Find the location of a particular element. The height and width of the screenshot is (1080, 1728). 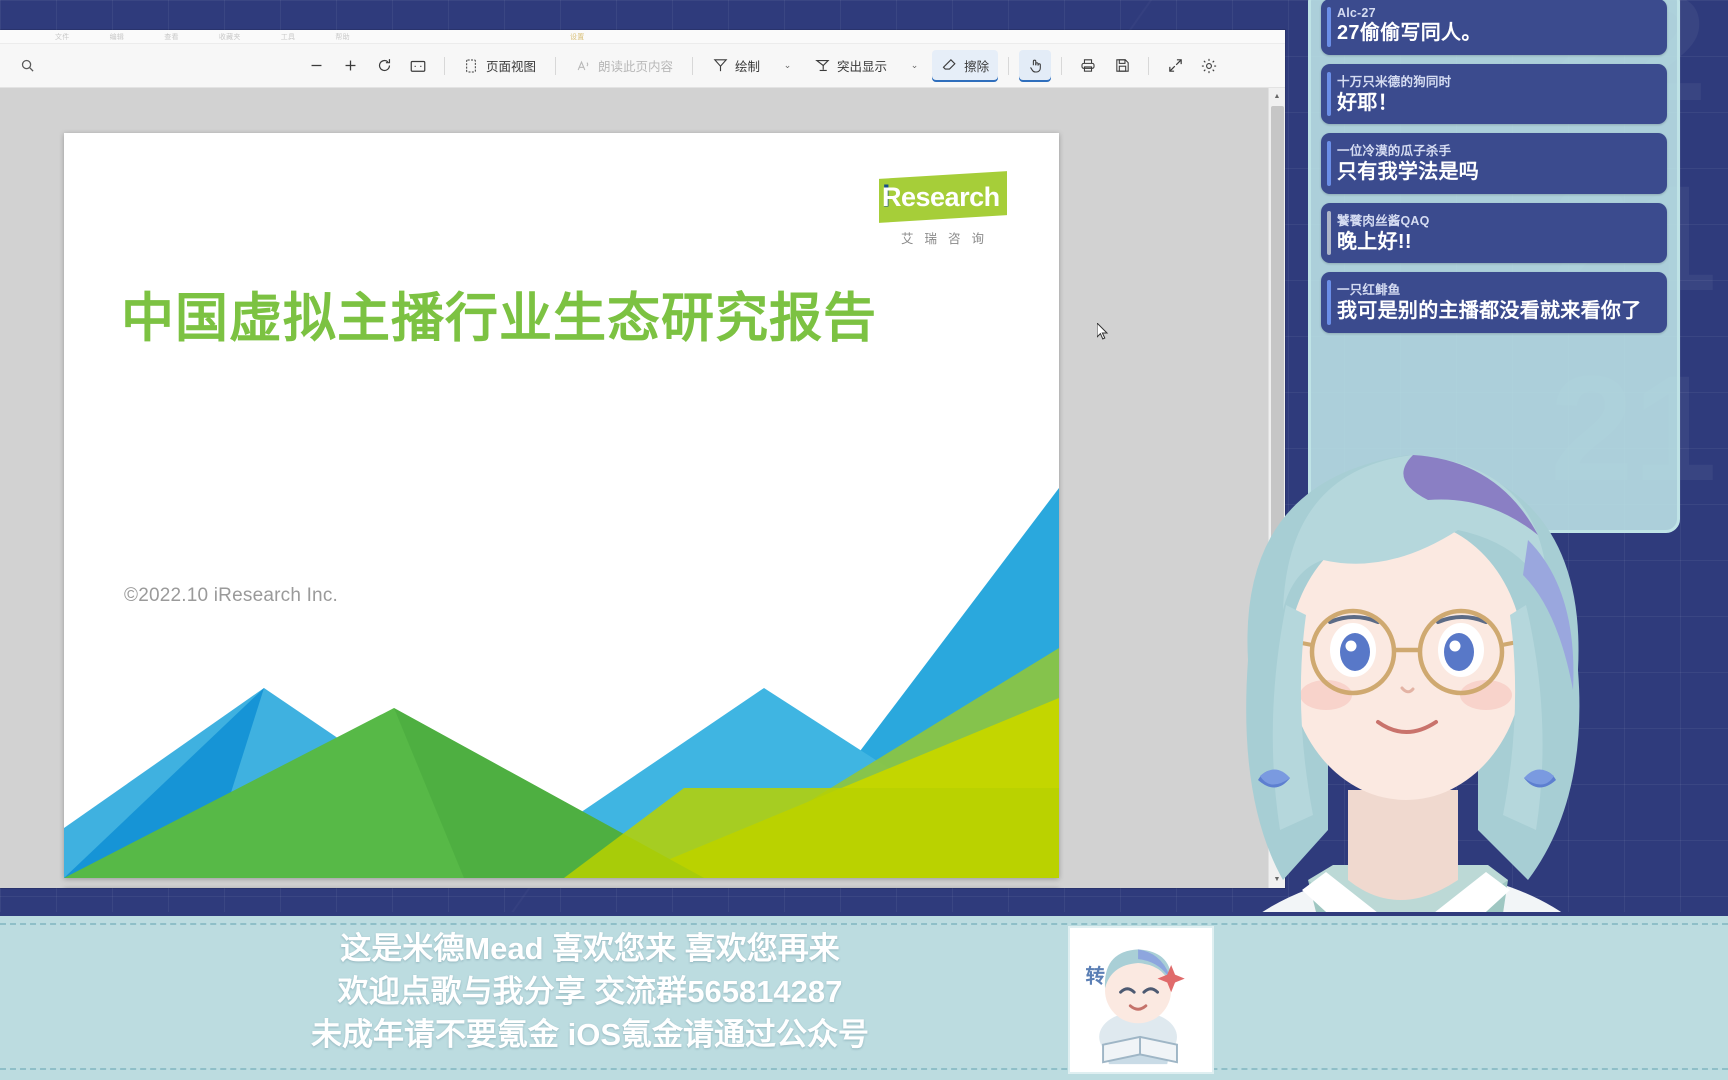

highlight-caret: ⌄ is located at coordinates (914, 65).